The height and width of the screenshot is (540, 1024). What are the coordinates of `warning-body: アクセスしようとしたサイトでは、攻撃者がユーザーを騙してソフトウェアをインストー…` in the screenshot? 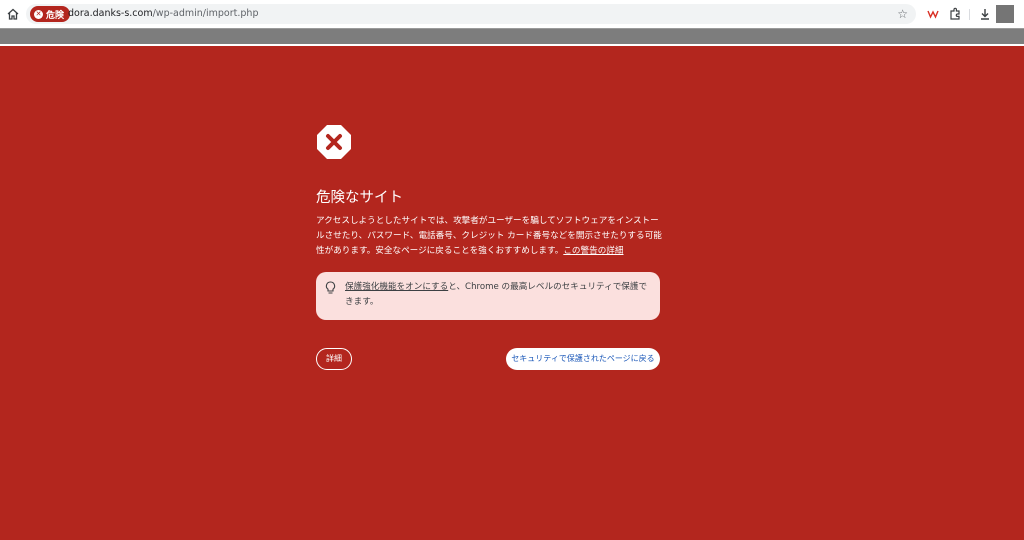 It's located at (489, 236).